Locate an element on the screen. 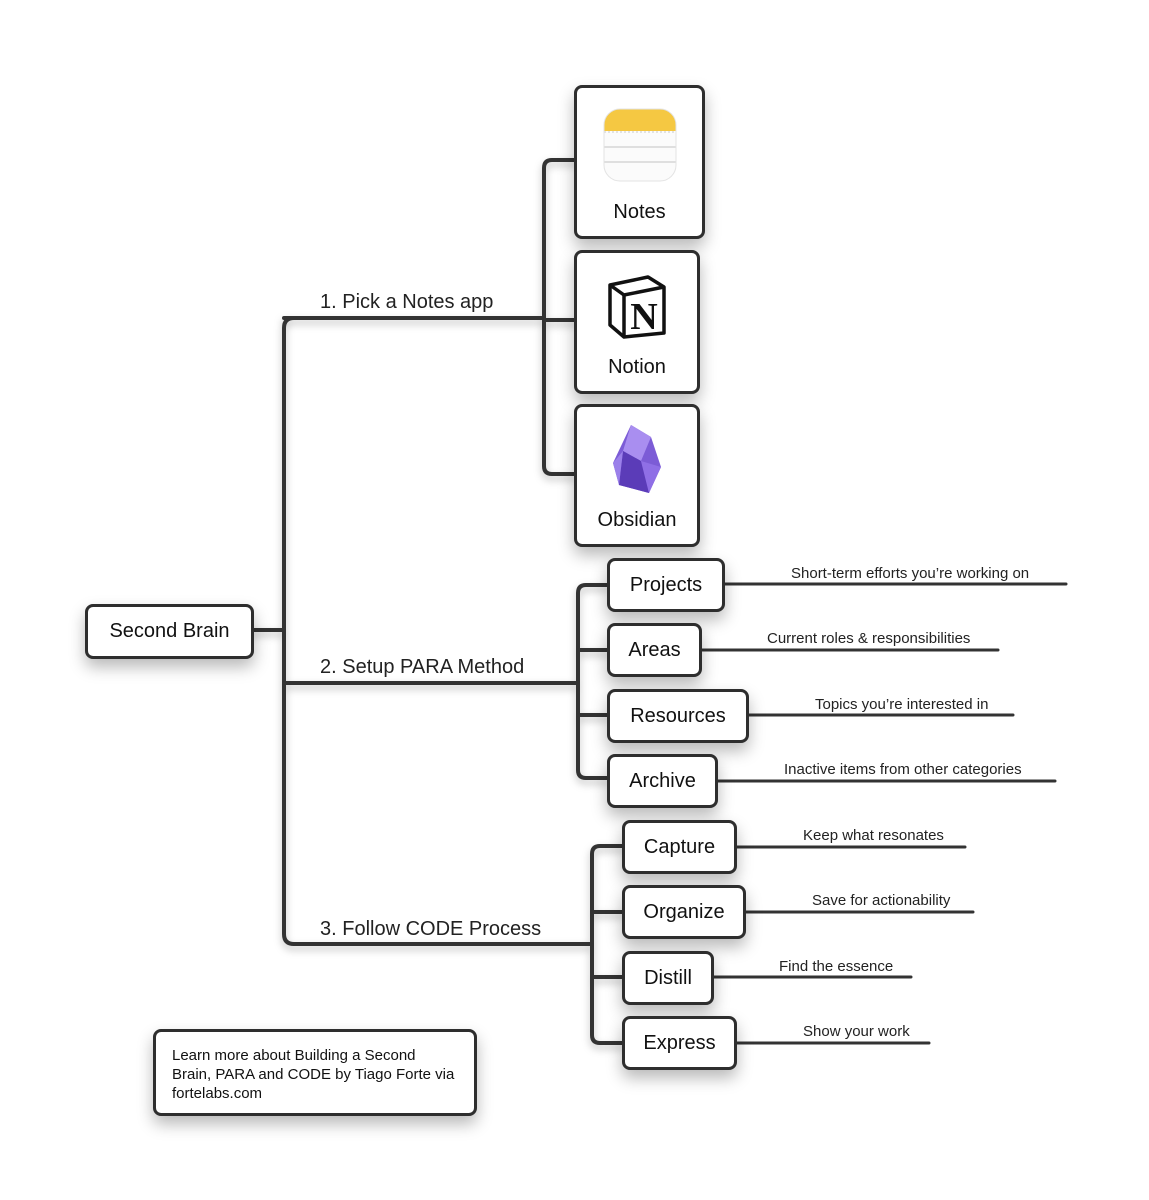 The width and height of the screenshot is (1149, 1200). para-desc-resources: Topics you’re interested in is located at coordinates (902, 704).